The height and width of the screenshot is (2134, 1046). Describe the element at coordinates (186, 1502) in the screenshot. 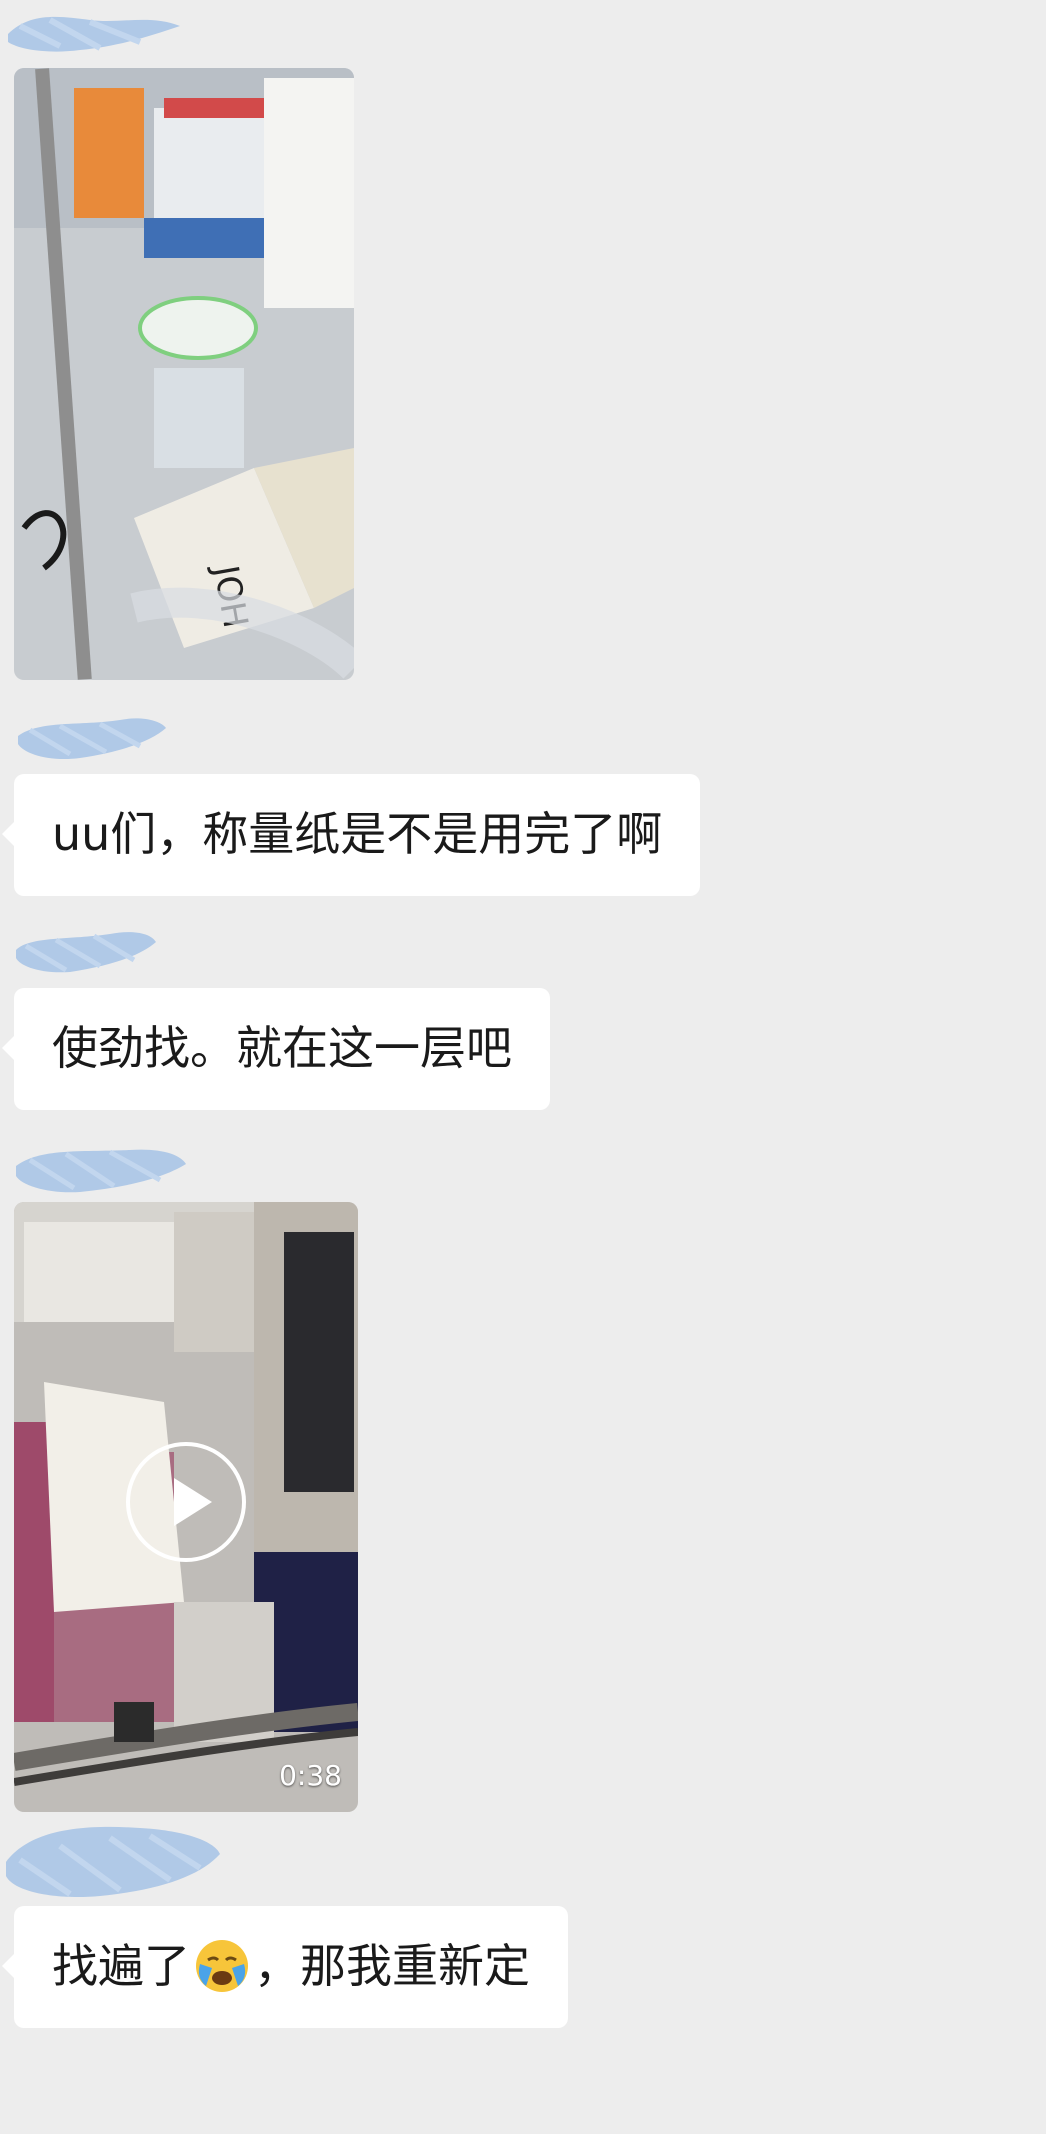

I see `play-icon` at that location.